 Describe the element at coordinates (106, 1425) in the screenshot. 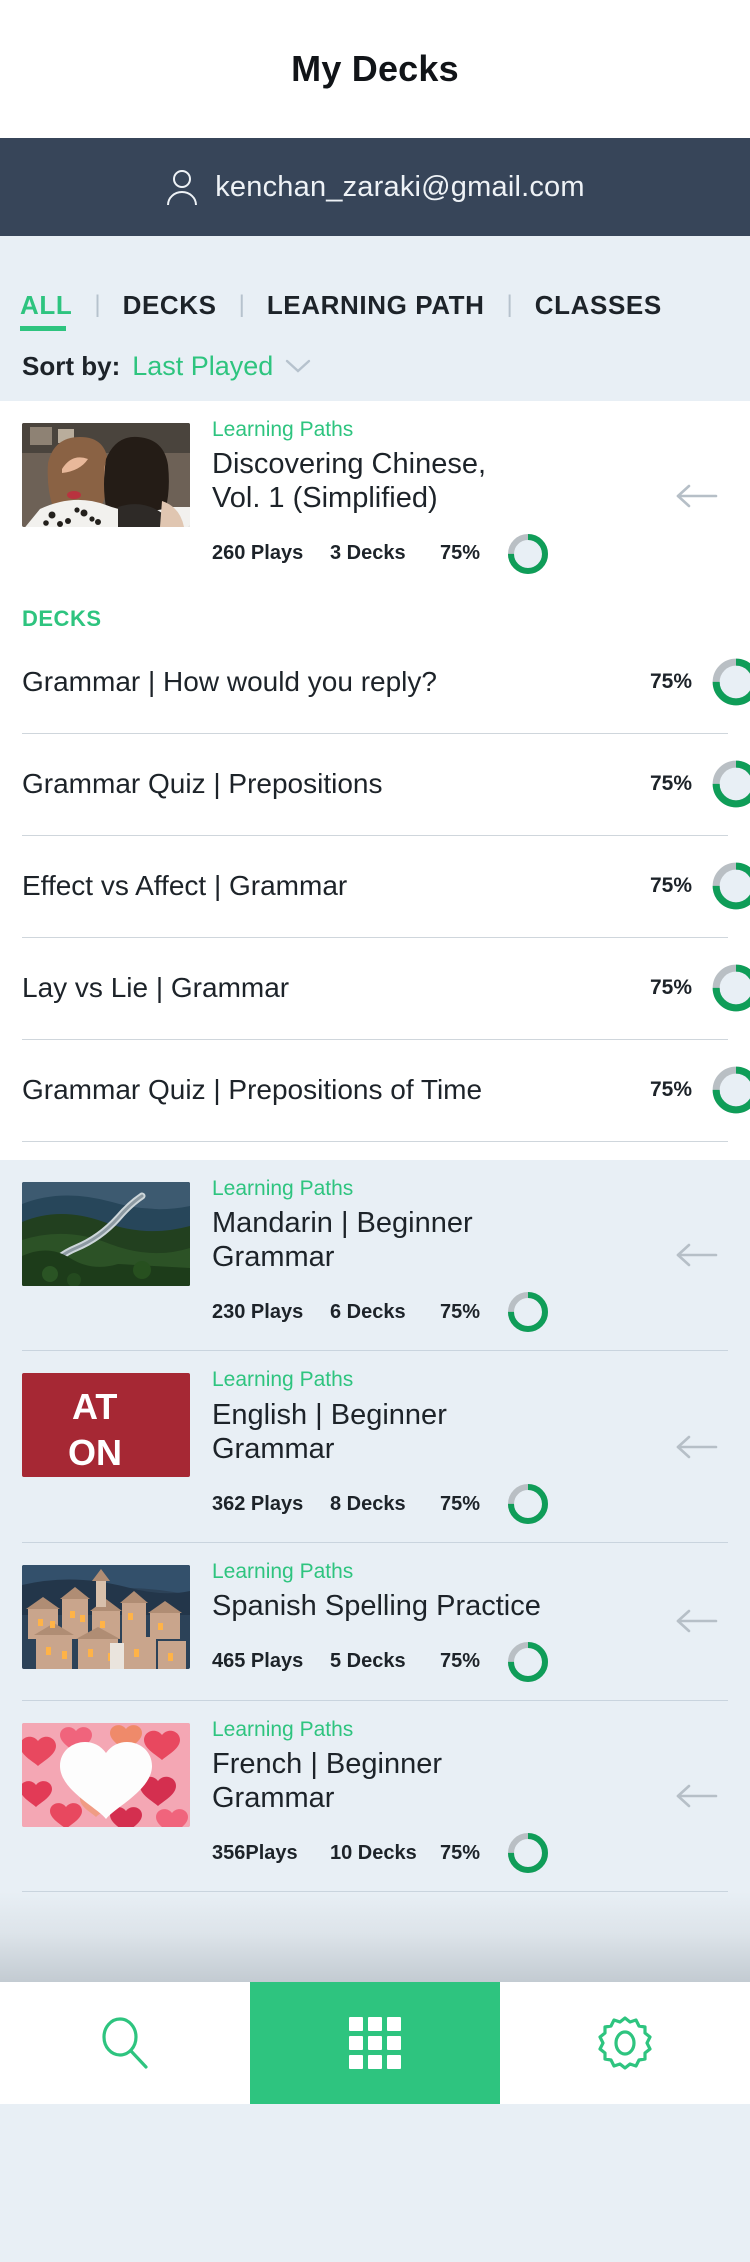

I see `at-on-red-card: AT ON` at that location.